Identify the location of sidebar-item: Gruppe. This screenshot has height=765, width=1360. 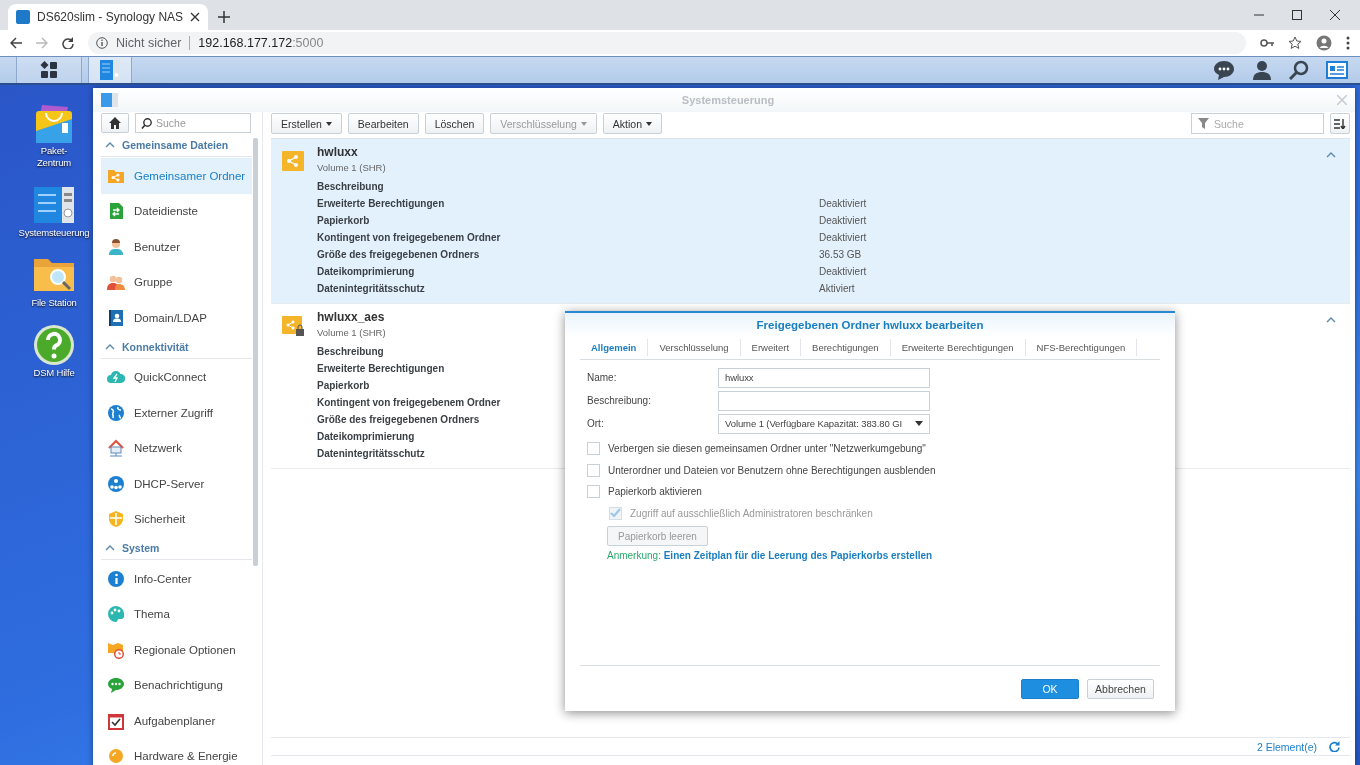
(176, 282).